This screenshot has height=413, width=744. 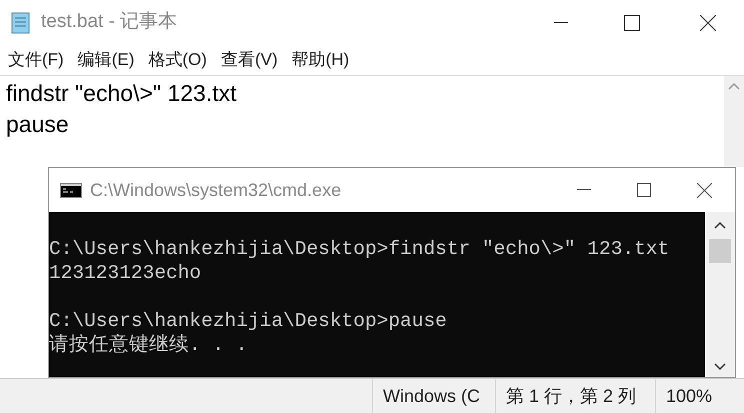 I want to click on status-text: 100%, so click(x=689, y=396).